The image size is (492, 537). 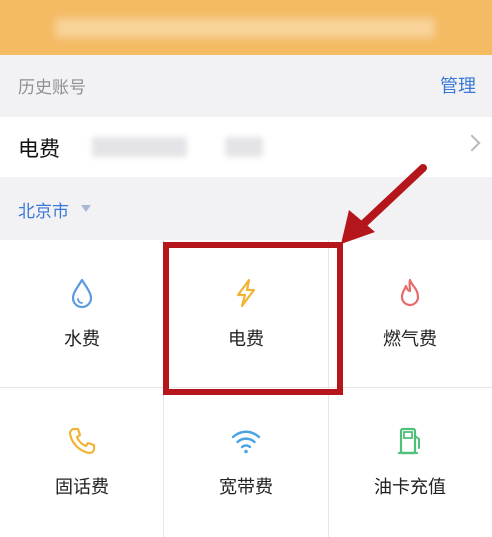 I want to click on flame-icon, so click(x=410, y=292).